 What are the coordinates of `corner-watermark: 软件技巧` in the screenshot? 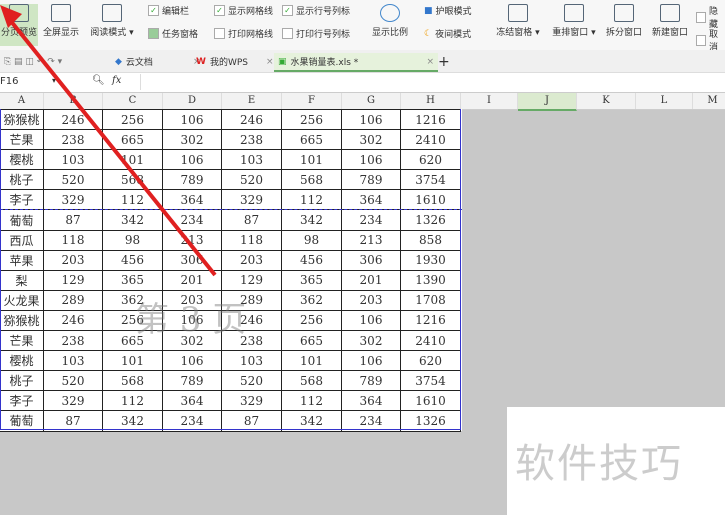 It's located at (616, 461).